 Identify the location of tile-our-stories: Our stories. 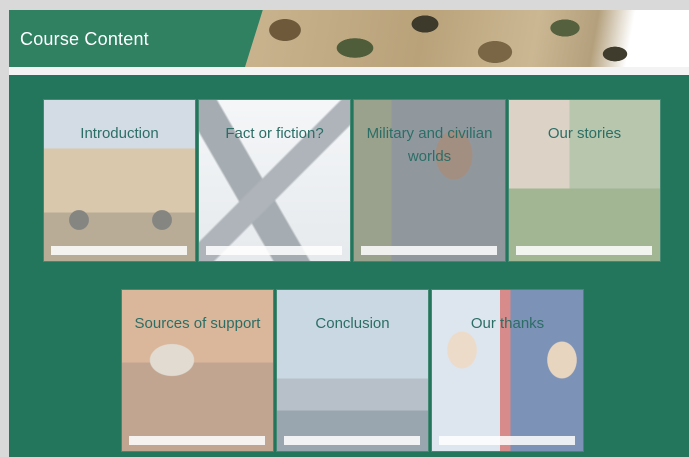
(584, 180).